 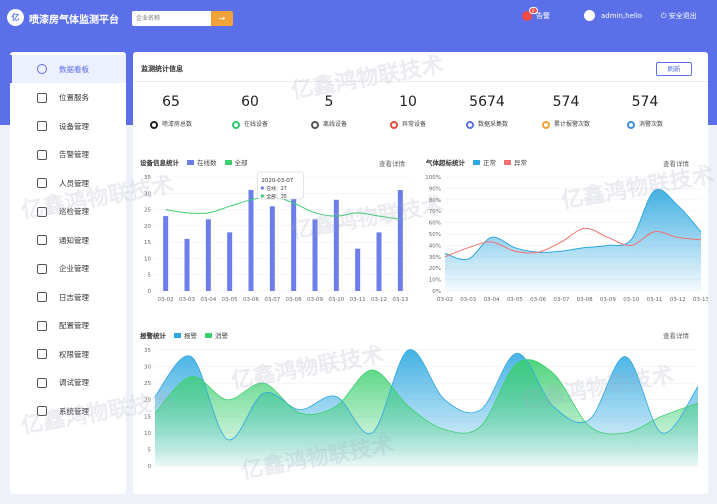 What do you see at coordinates (515, 300) in the screenshot?
I see `gas-chart-xtick: 03-05` at bounding box center [515, 300].